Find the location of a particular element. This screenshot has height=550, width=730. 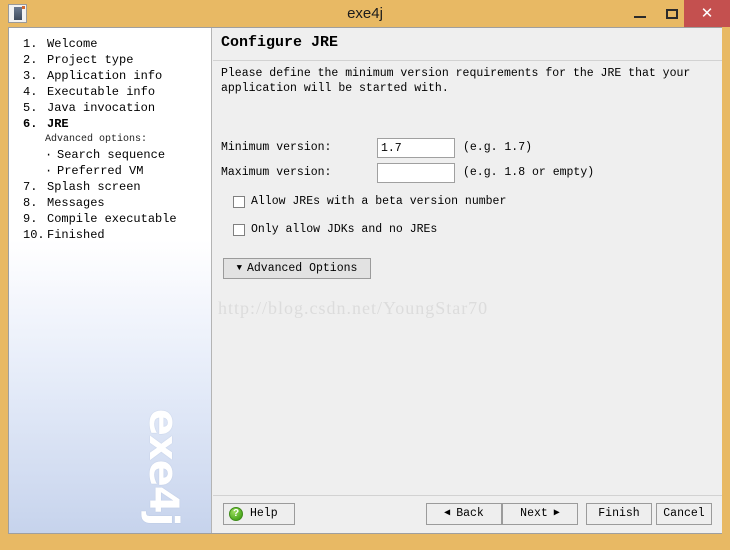

sidebar-item-application-info: 3. Application info is located at coordinates (110, 76).